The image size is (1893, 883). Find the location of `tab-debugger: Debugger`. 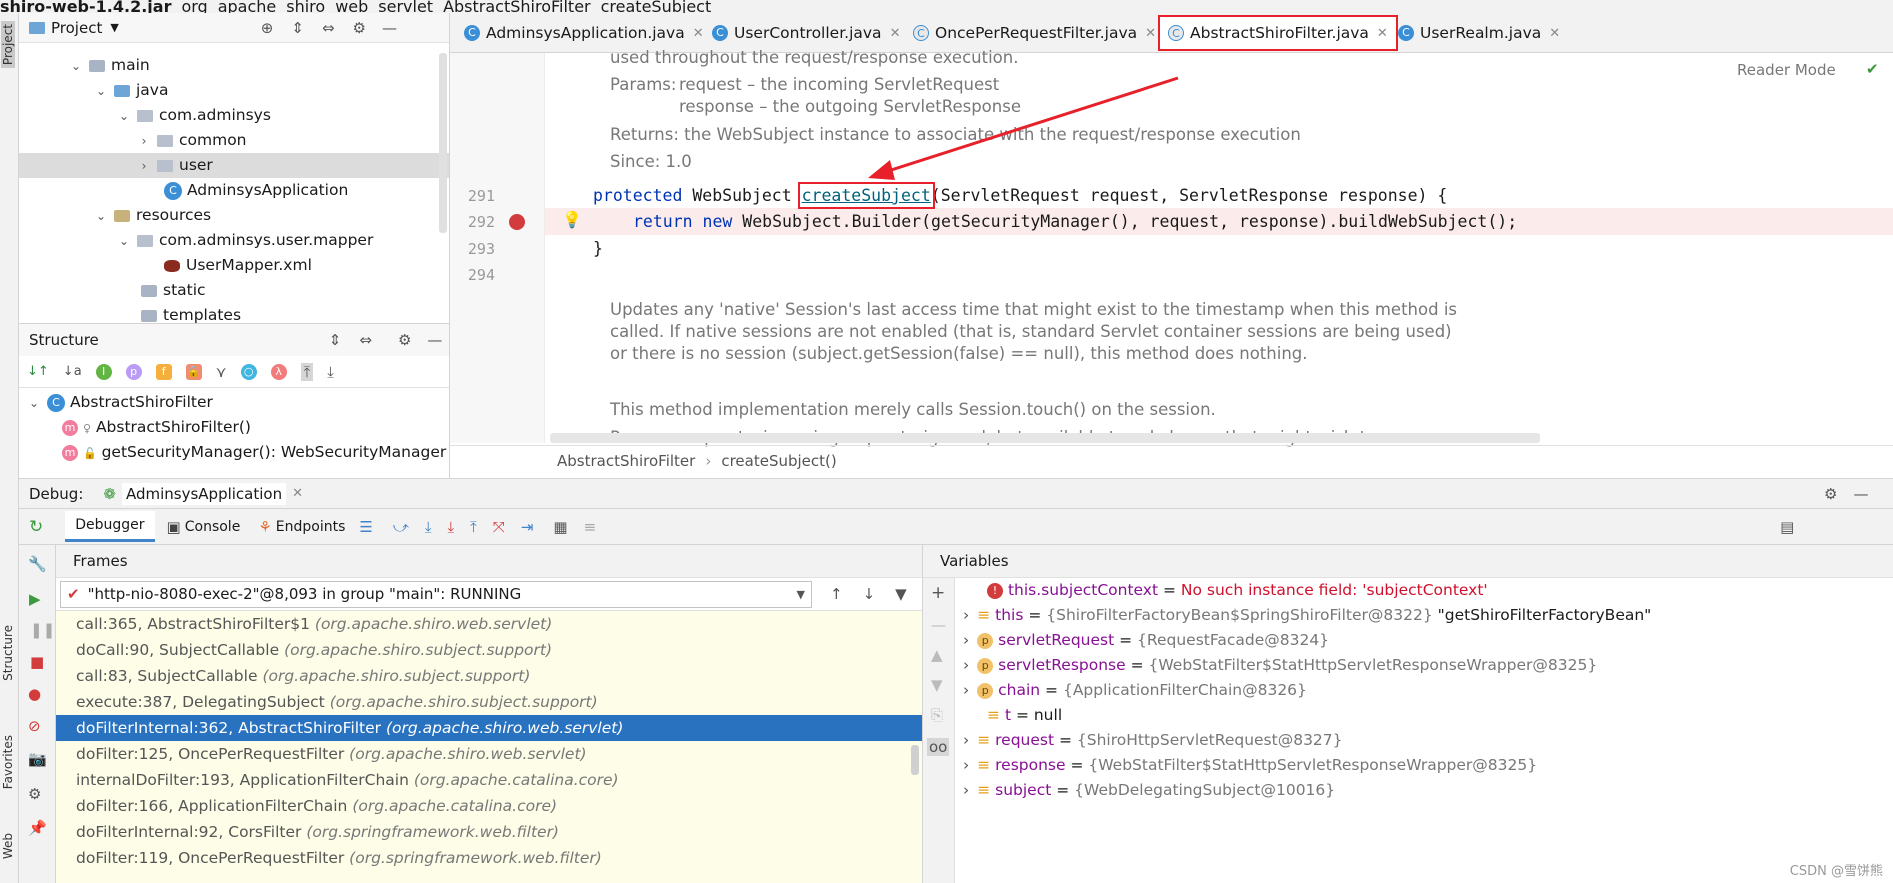

tab-debugger: Debugger is located at coordinates (110, 526).